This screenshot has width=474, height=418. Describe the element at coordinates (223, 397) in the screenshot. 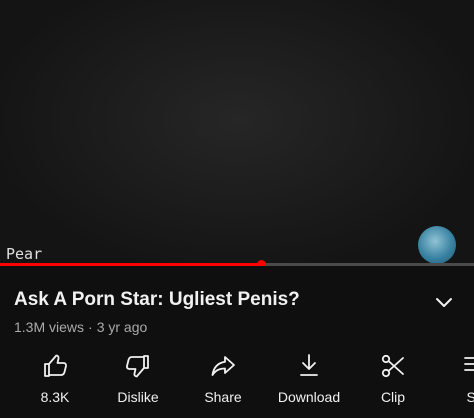

I see `share-label: Share` at that location.